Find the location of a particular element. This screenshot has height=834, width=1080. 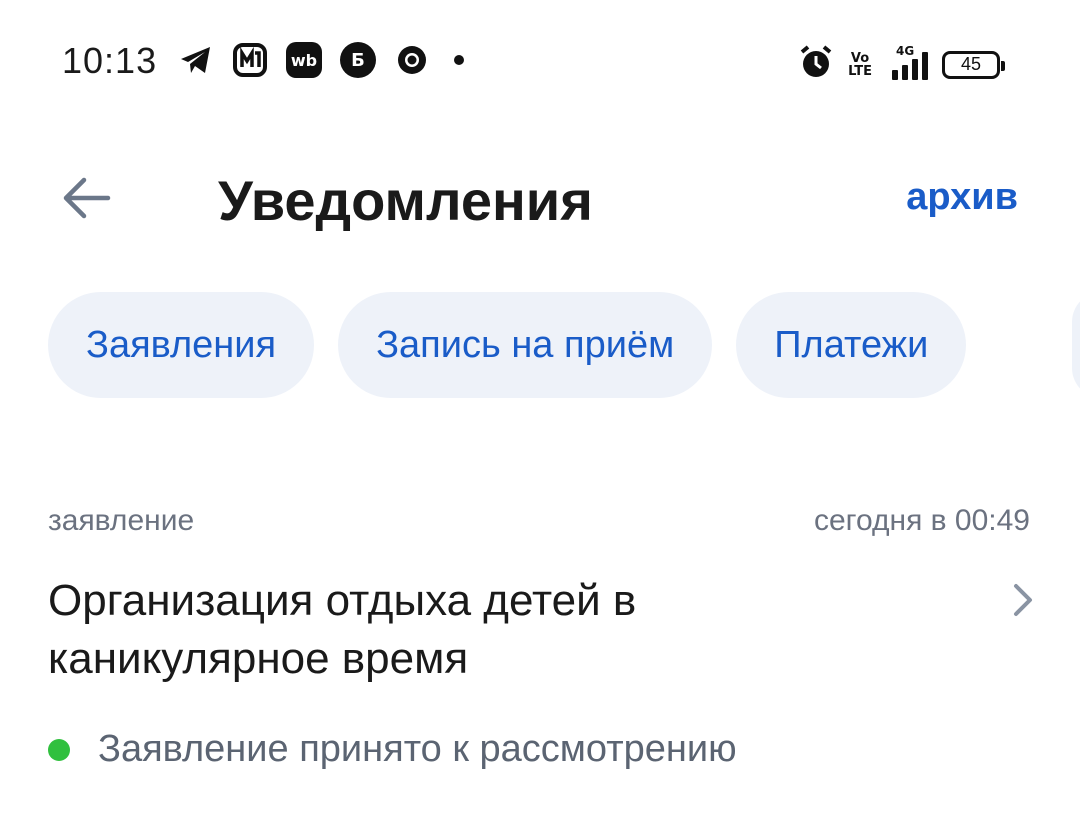

sber-icon: Б is located at coordinates (358, 60).